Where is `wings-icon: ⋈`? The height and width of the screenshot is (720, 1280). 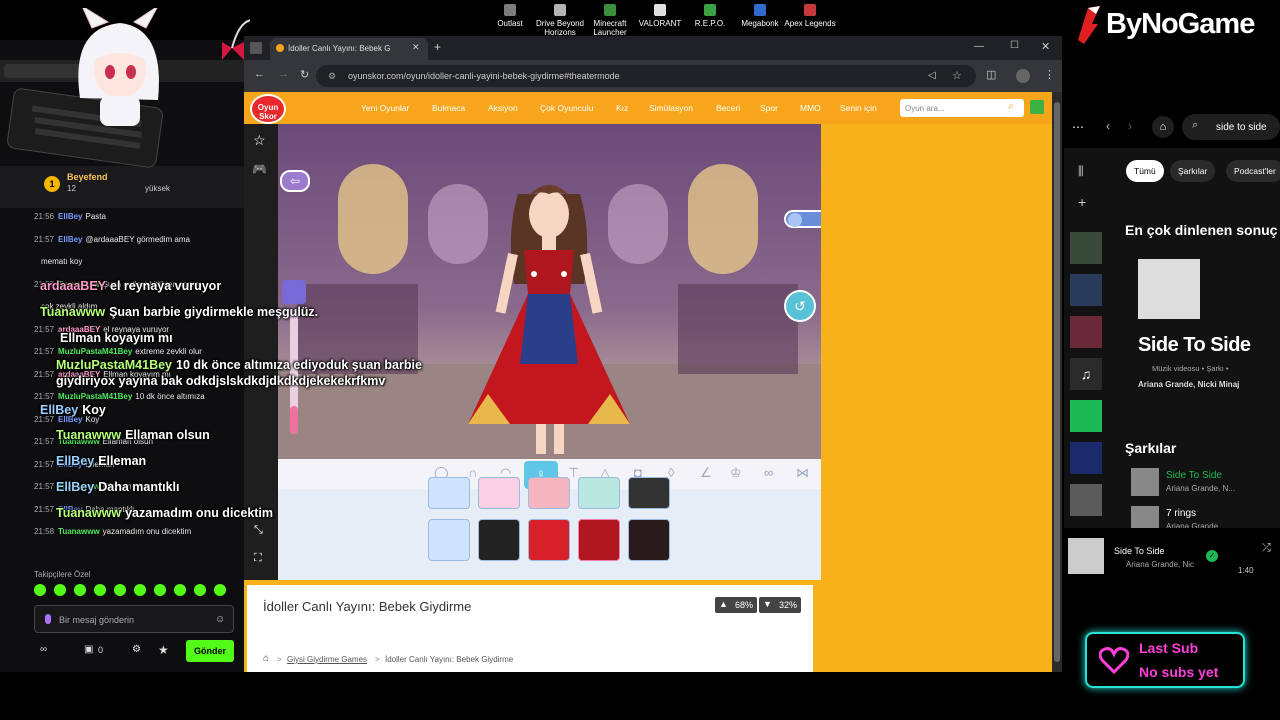 wings-icon: ⋈ is located at coordinates (802, 473).